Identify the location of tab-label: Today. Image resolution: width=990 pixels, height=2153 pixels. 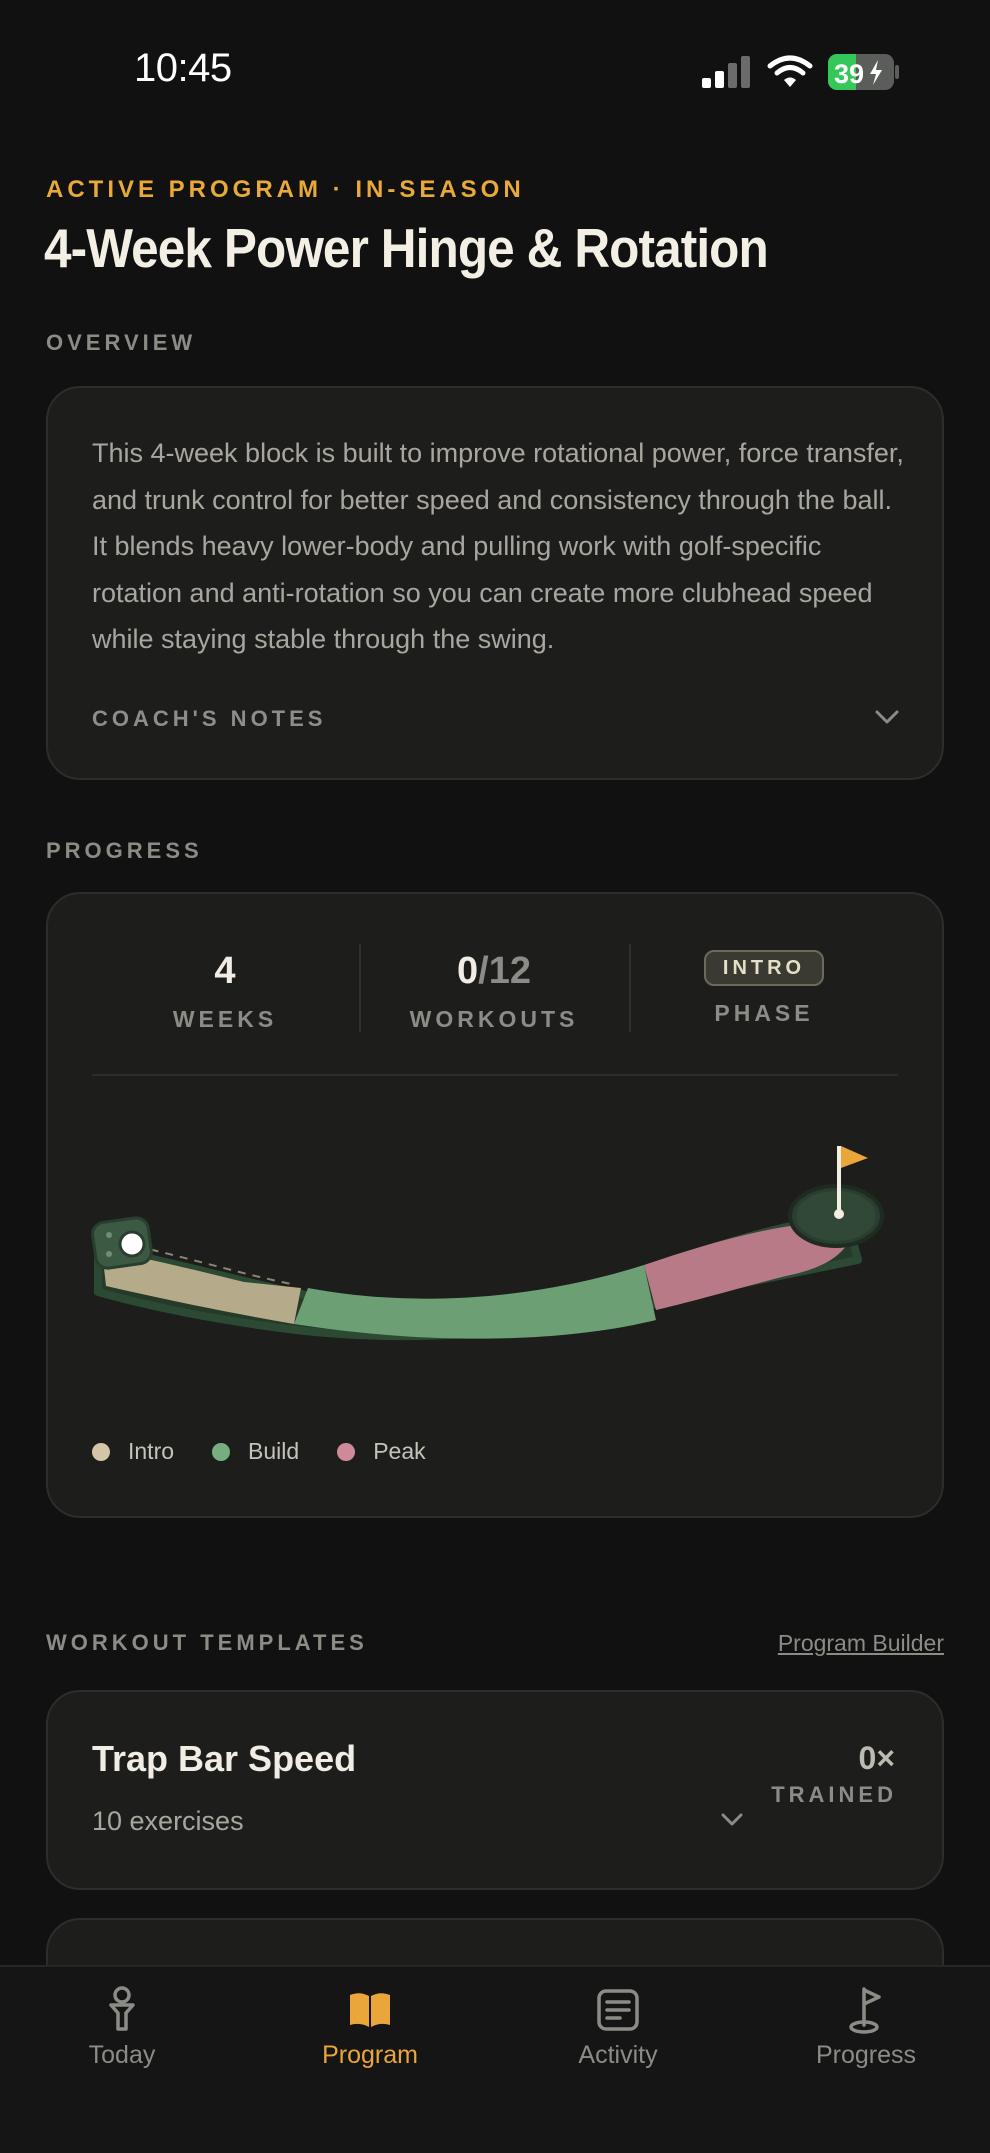
(122, 2055).